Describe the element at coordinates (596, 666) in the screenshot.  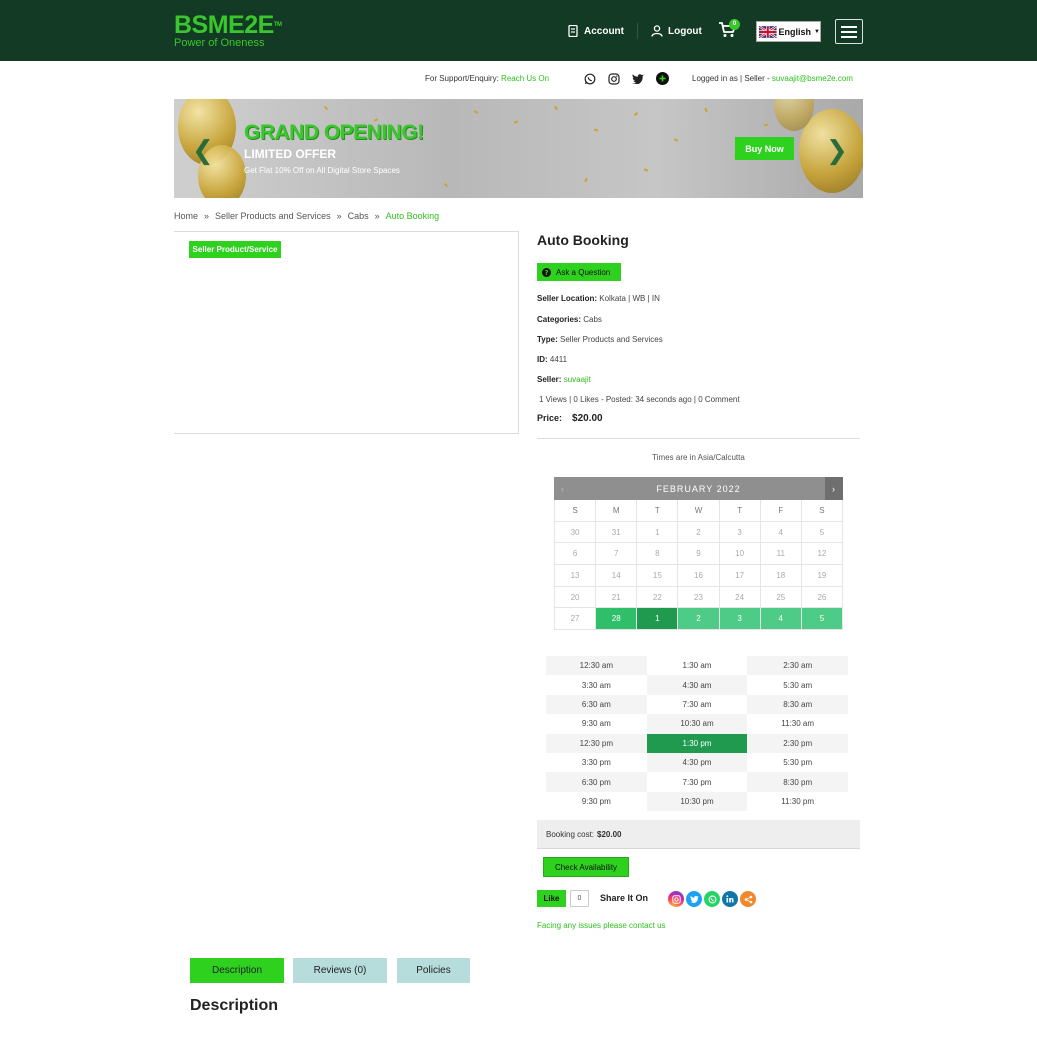
I see `time-slot: 12:30 am` at that location.